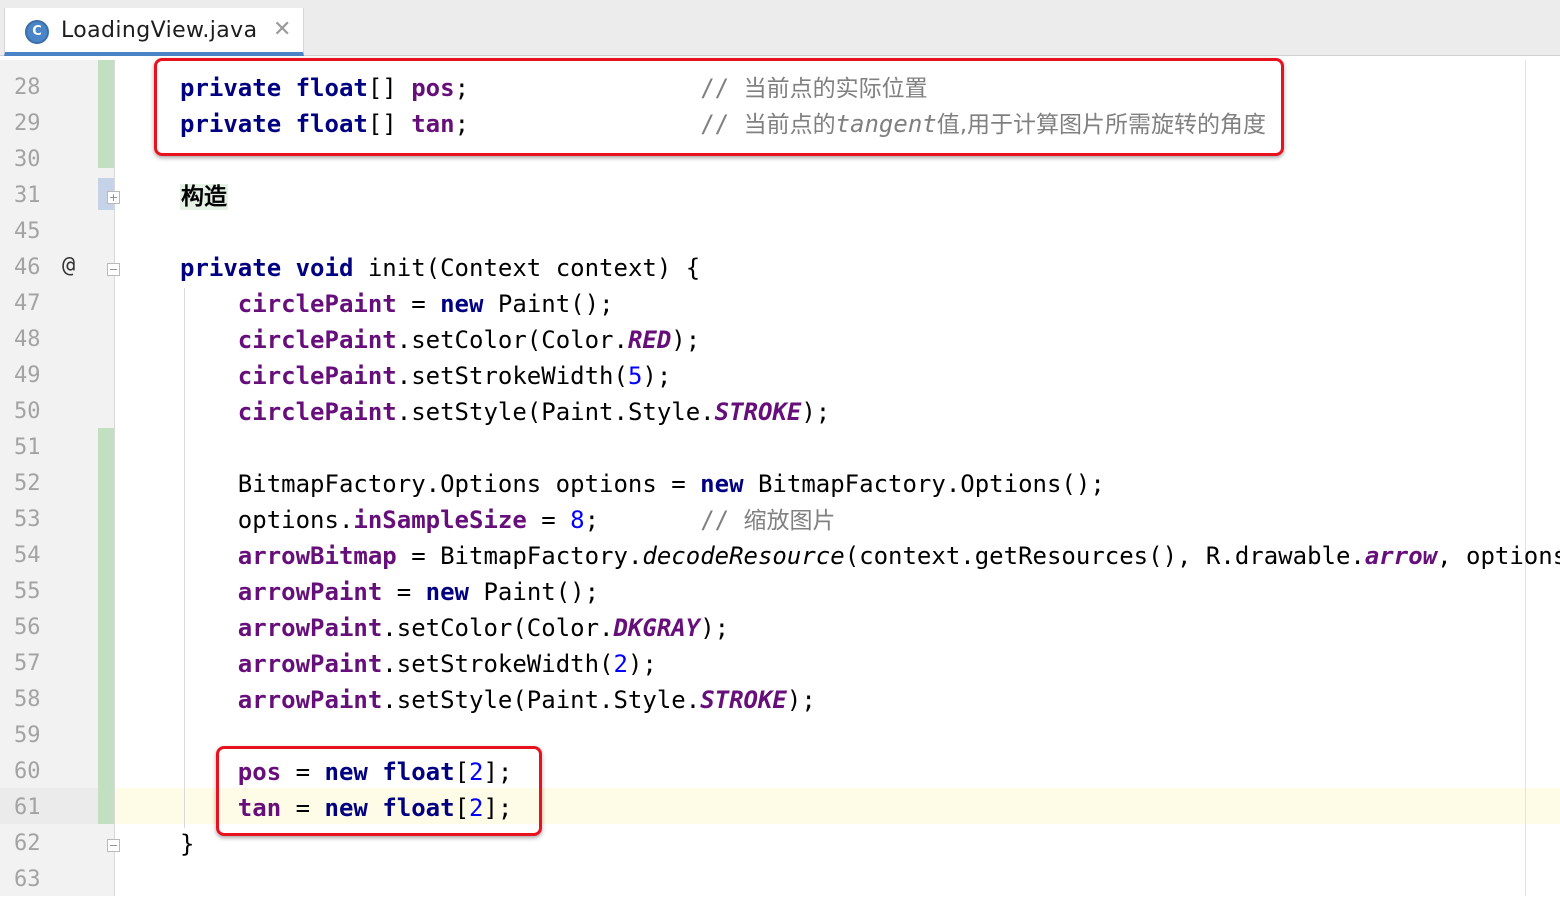 This screenshot has width=1560, height=898. I want to click on code-token: decodeResource, so click(743, 556).